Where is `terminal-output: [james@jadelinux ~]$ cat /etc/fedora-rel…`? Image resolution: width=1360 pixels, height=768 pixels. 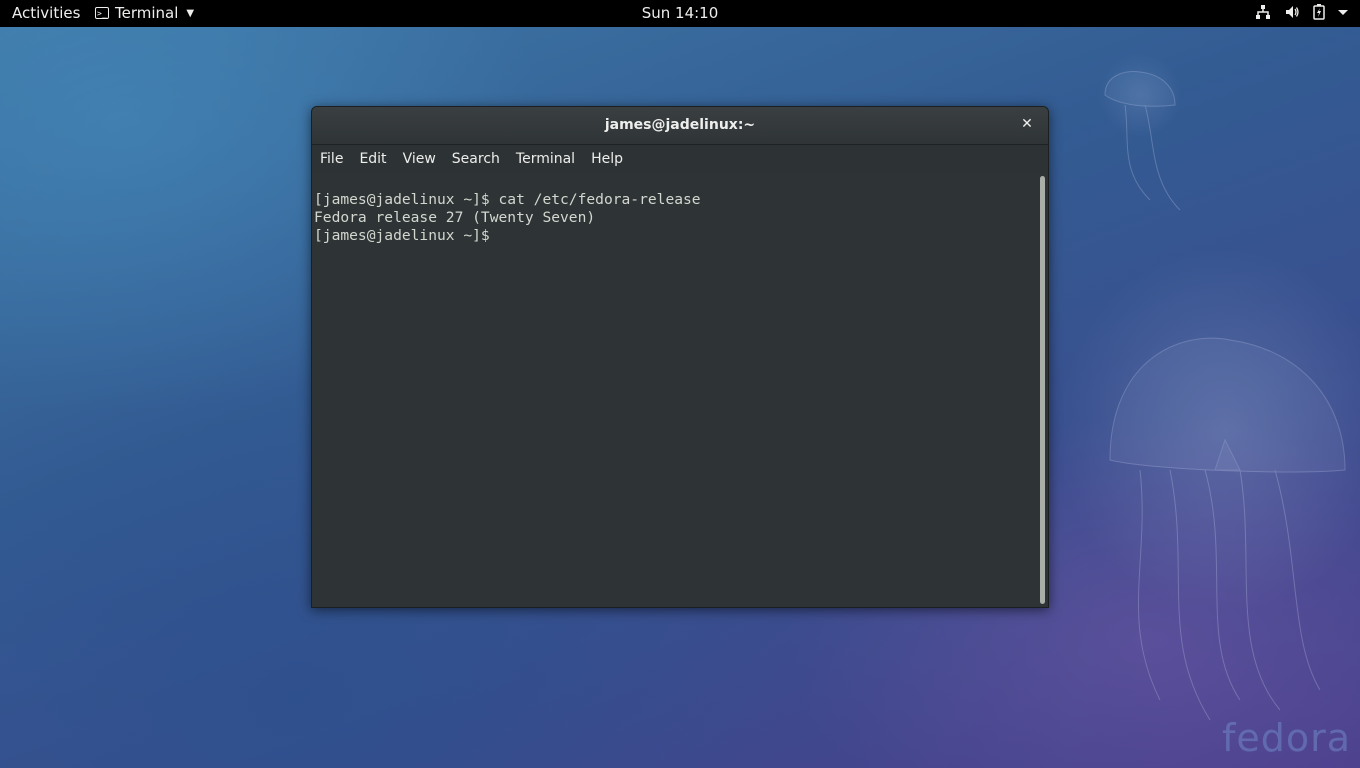 terminal-output: [james@jadelinux ~]$ cat /etc/fedora-rel… is located at coordinates (674, 227).